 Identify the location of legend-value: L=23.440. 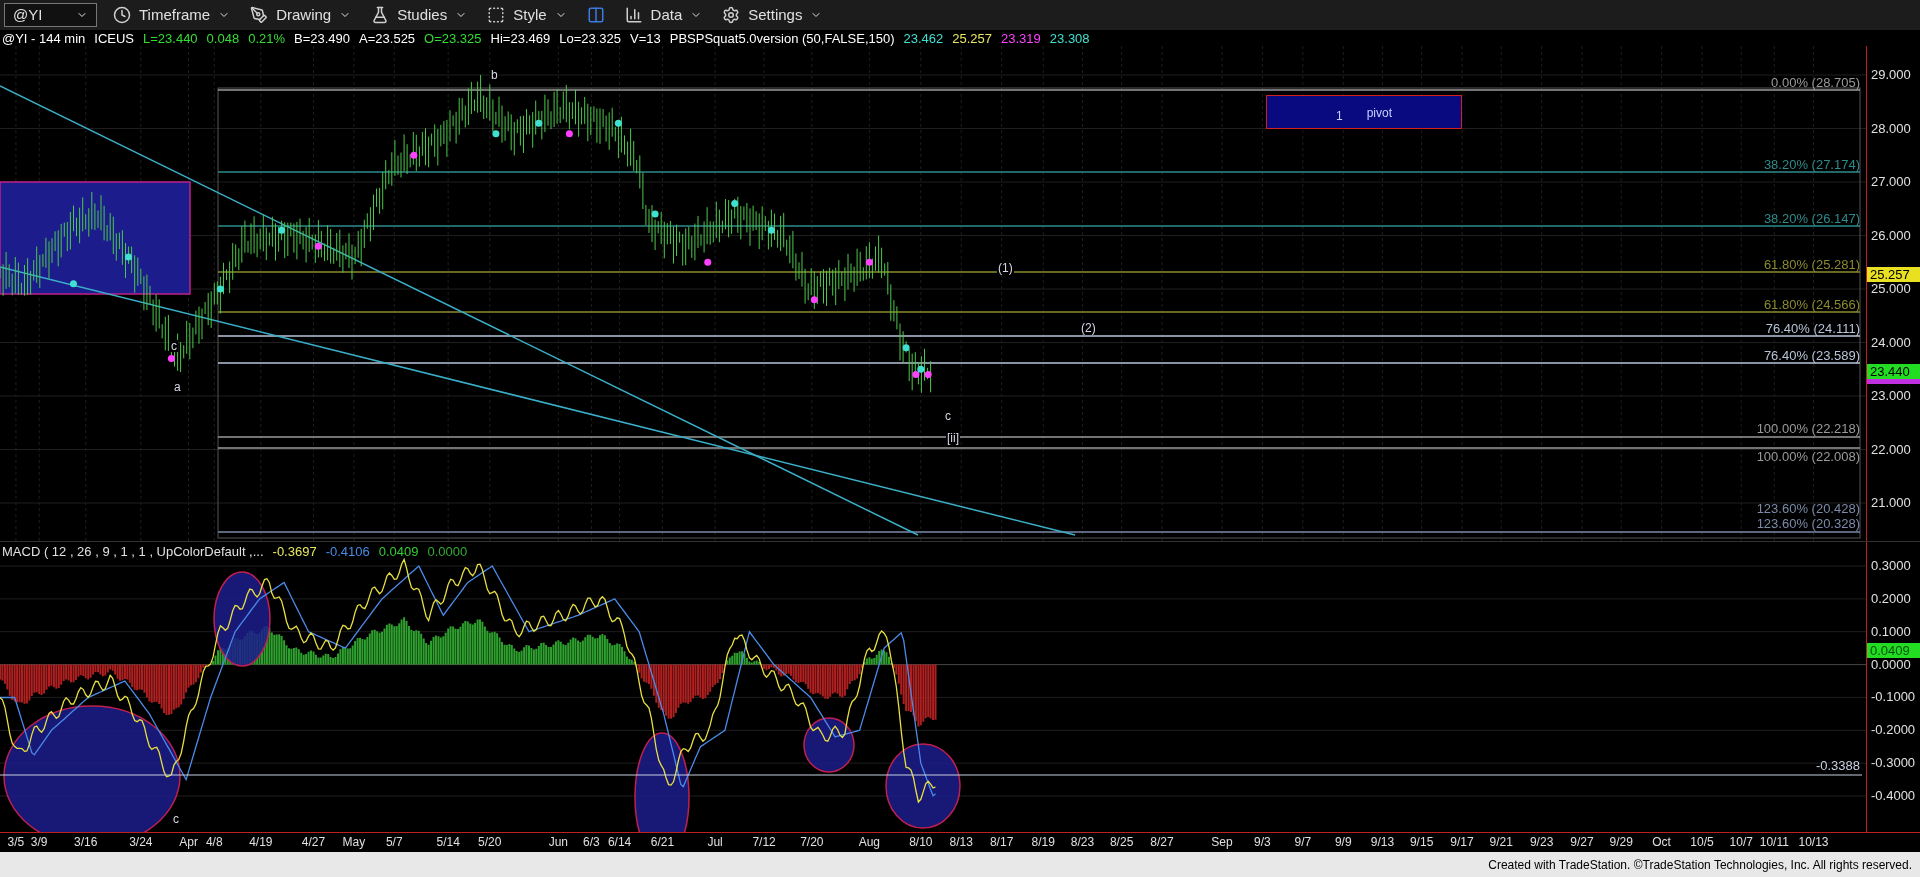
(170, 38).